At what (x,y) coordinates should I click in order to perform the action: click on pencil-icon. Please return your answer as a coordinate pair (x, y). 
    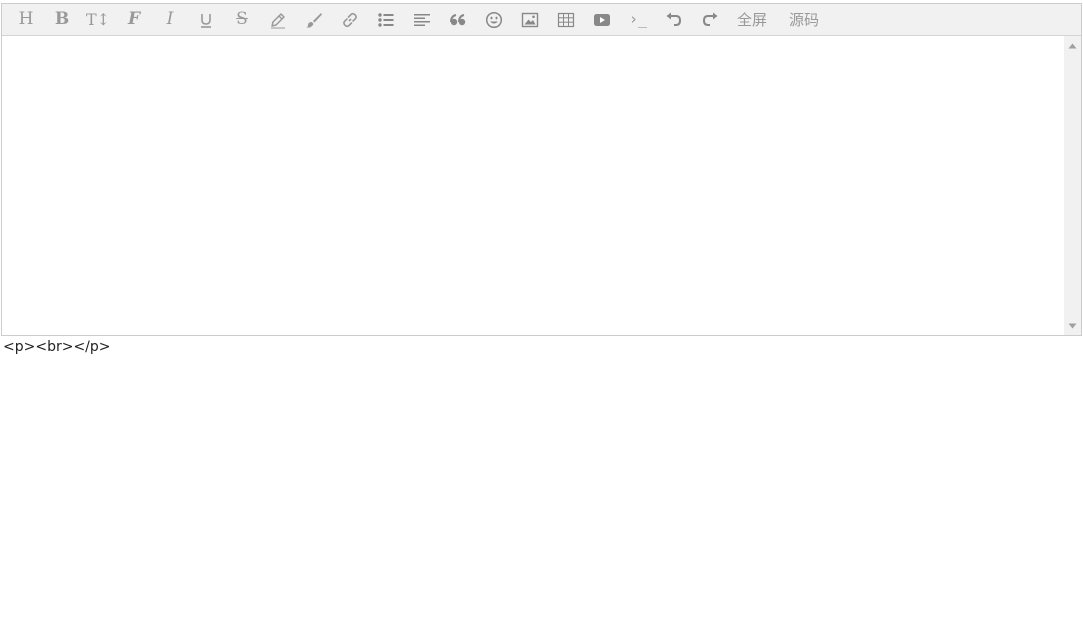
    Looking at the image, I should click on (278, 20).